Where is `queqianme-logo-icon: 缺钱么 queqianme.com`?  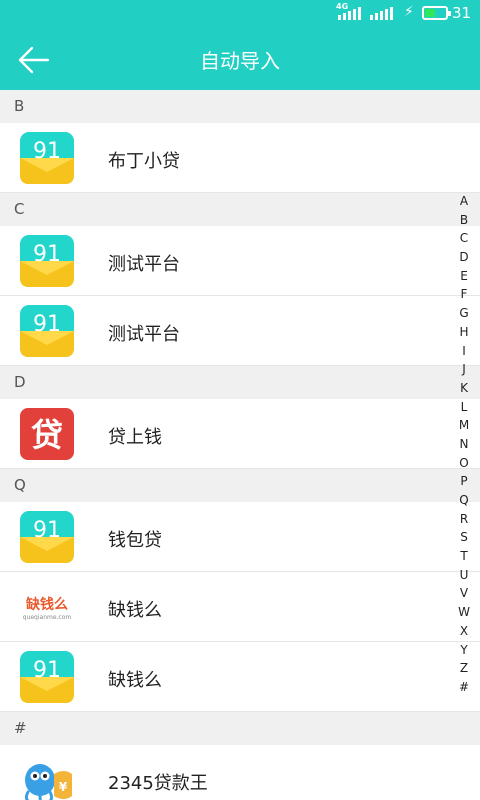 queqianme-logo-icon: 缺钱么 queqianme.com is located at coordinates (47, 607).